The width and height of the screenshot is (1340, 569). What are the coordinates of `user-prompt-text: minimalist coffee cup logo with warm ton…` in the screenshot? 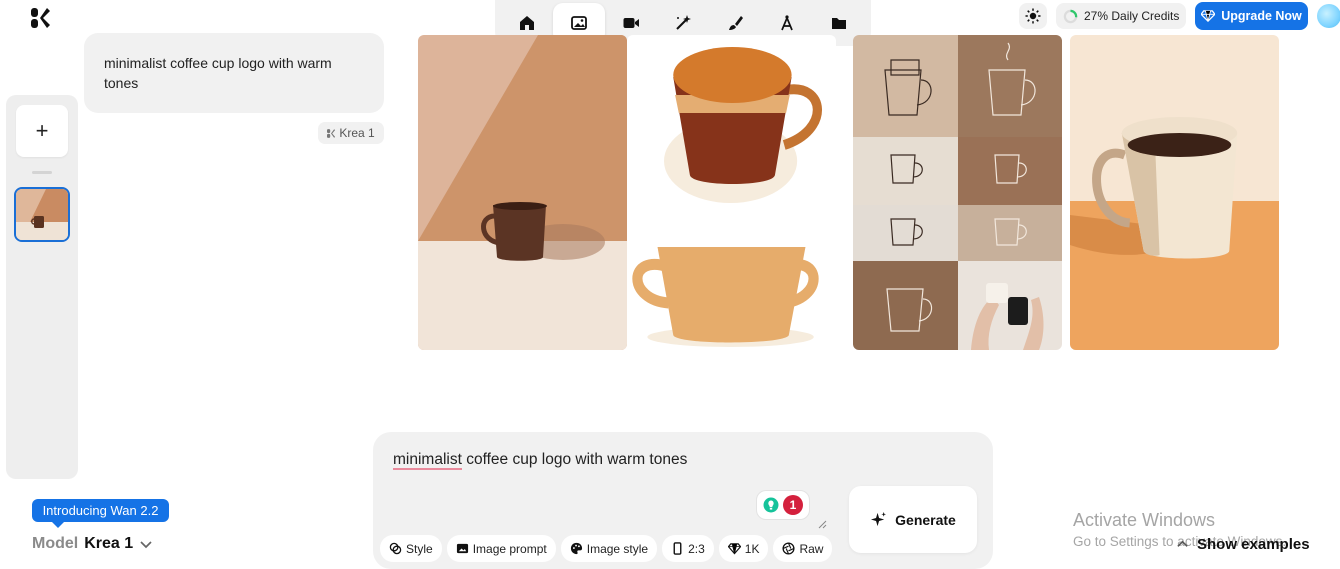 It's located at (218, 73).